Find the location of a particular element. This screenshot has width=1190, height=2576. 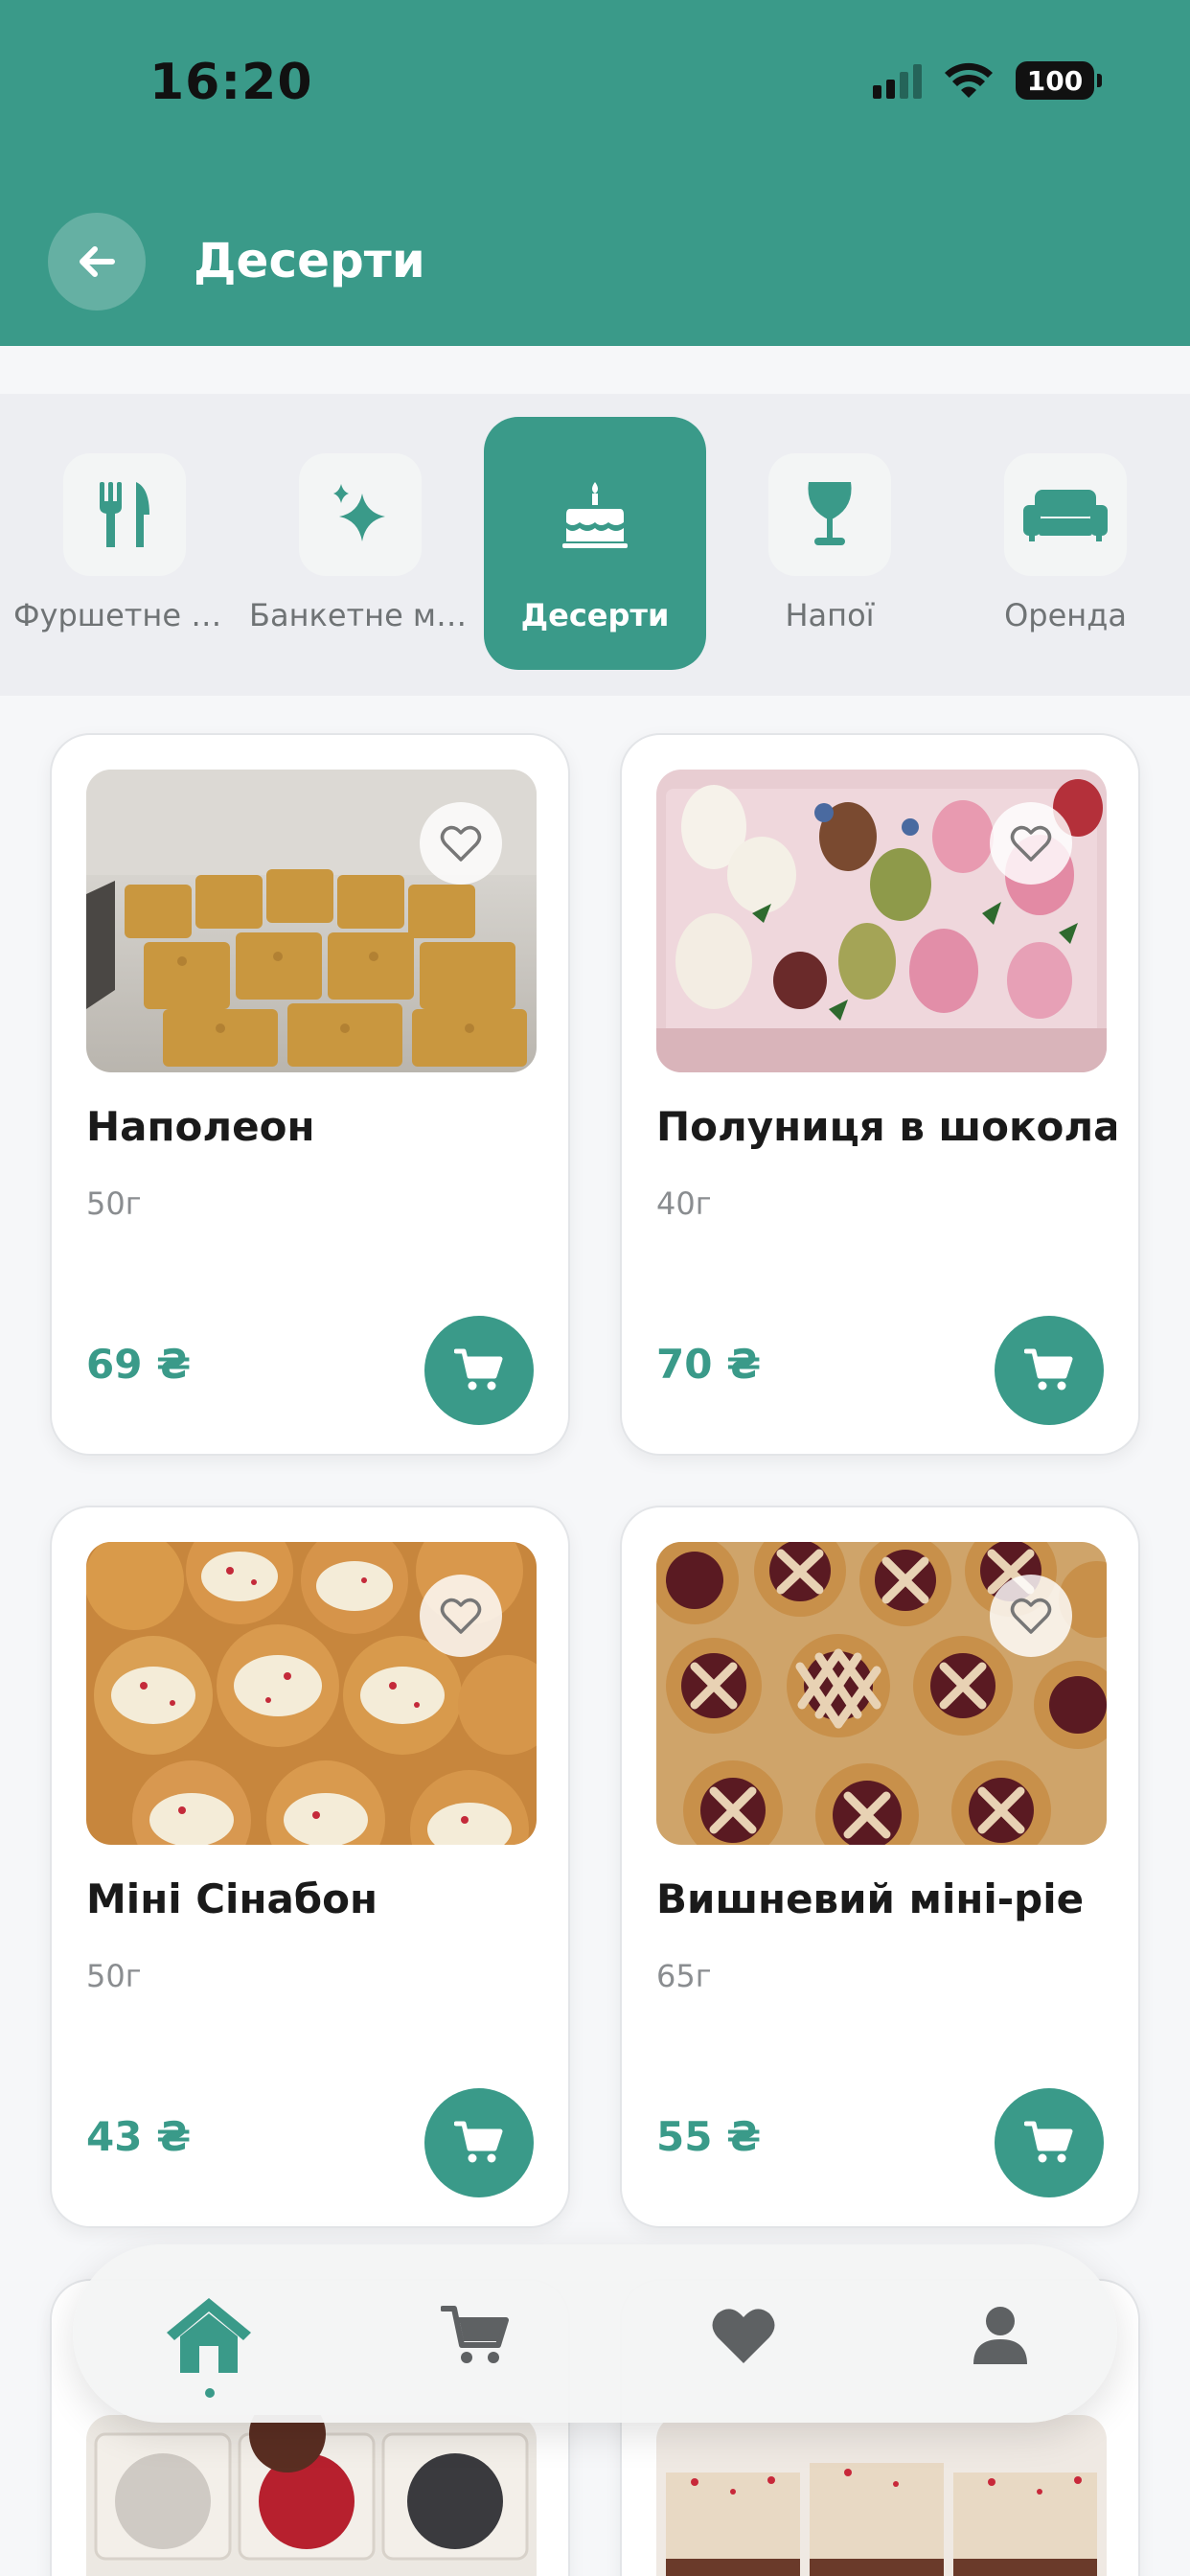

sparkles-icon is located at coordinates (359, 512).